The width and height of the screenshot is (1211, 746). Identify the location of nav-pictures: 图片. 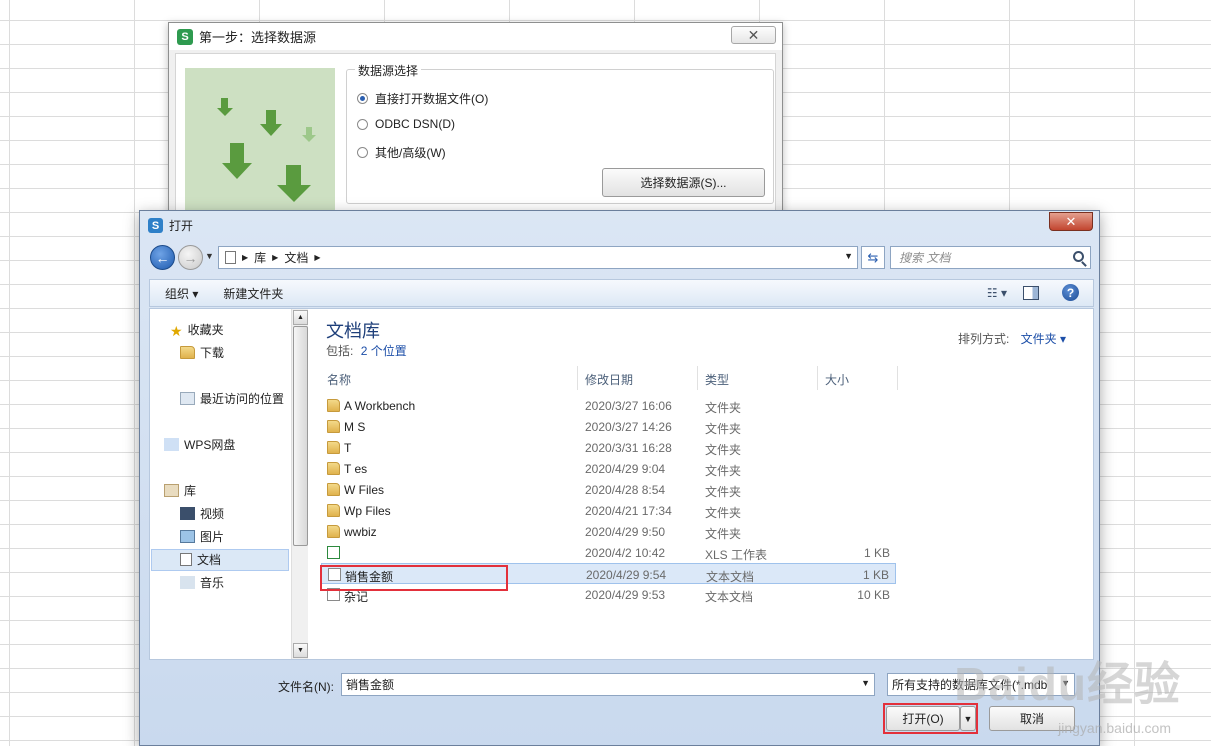
(202, 536).